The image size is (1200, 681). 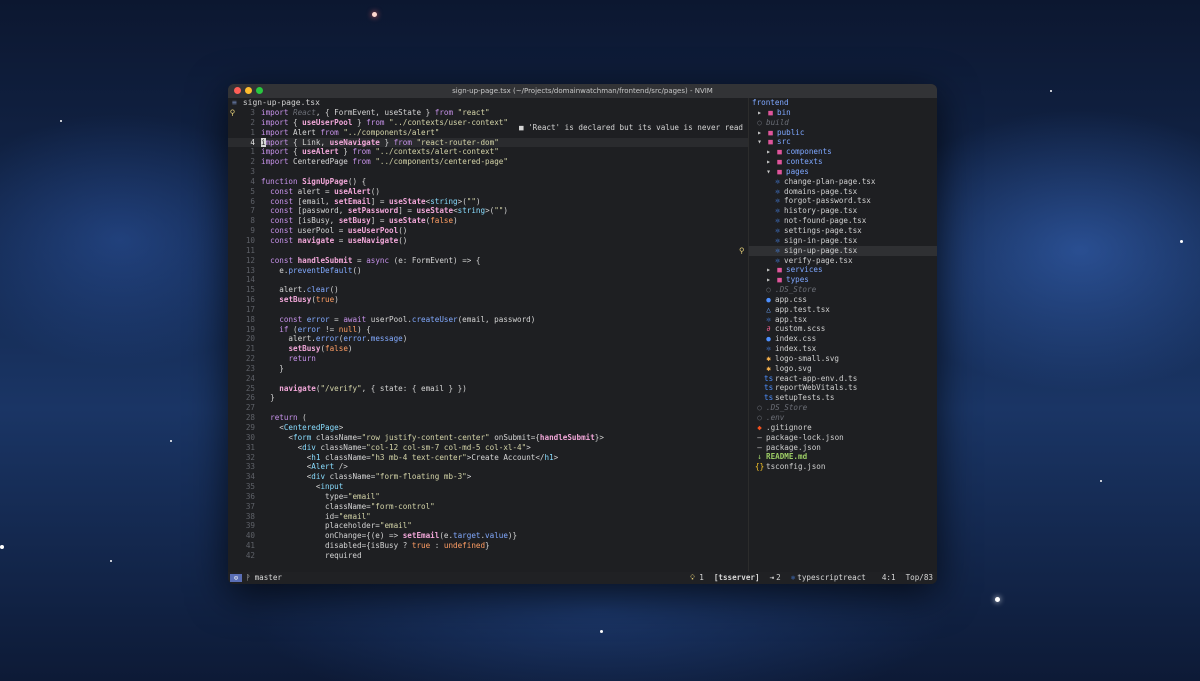 What do you see at coordinates (843, 369) in the screenshot?
I see `tree-file: ✱ logo.svg` at bounding box center [843, 369].